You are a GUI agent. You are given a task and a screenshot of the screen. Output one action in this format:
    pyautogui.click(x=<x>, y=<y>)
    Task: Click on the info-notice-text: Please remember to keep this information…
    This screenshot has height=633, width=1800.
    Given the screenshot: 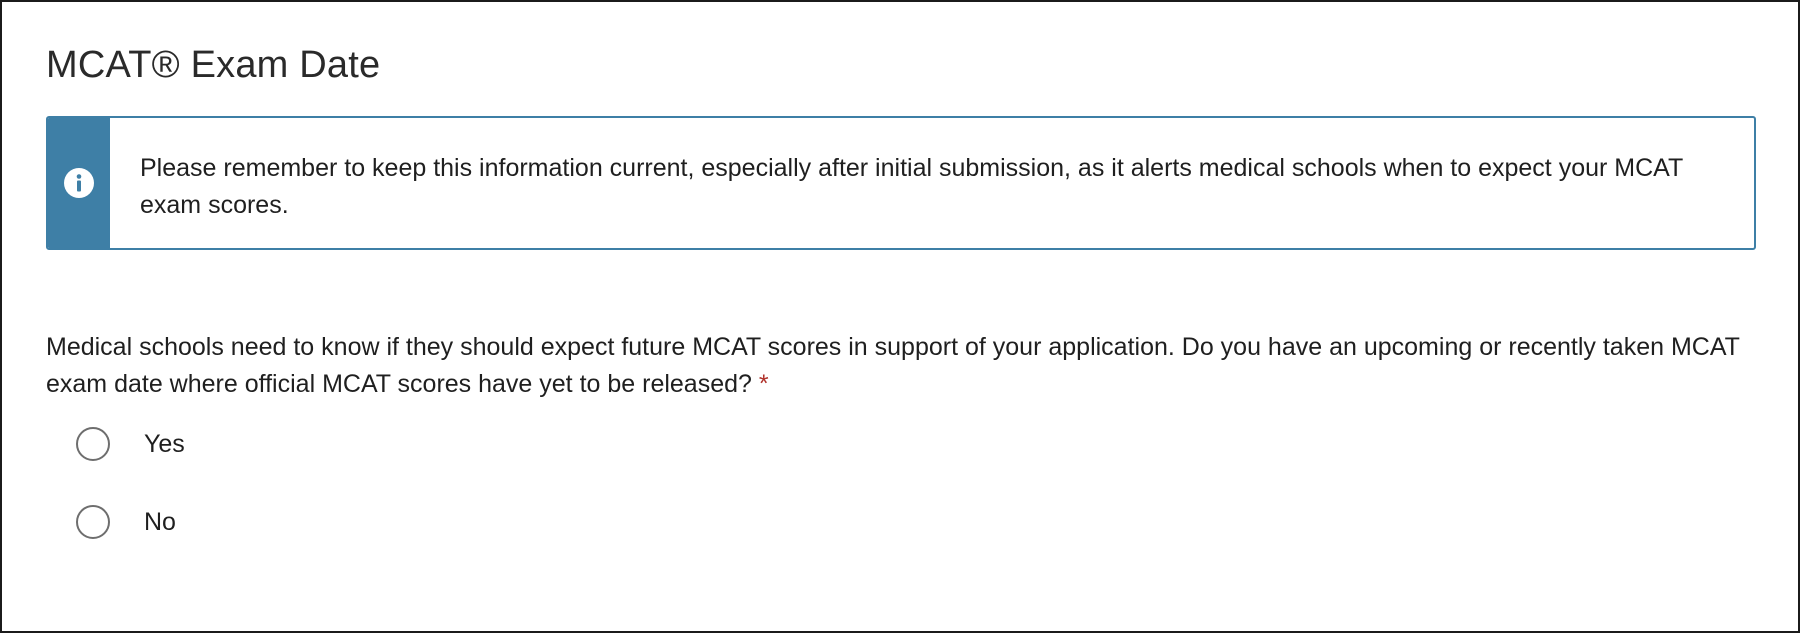 What is the action you would take?
    pyautogui.click(x=911, y=186)
    